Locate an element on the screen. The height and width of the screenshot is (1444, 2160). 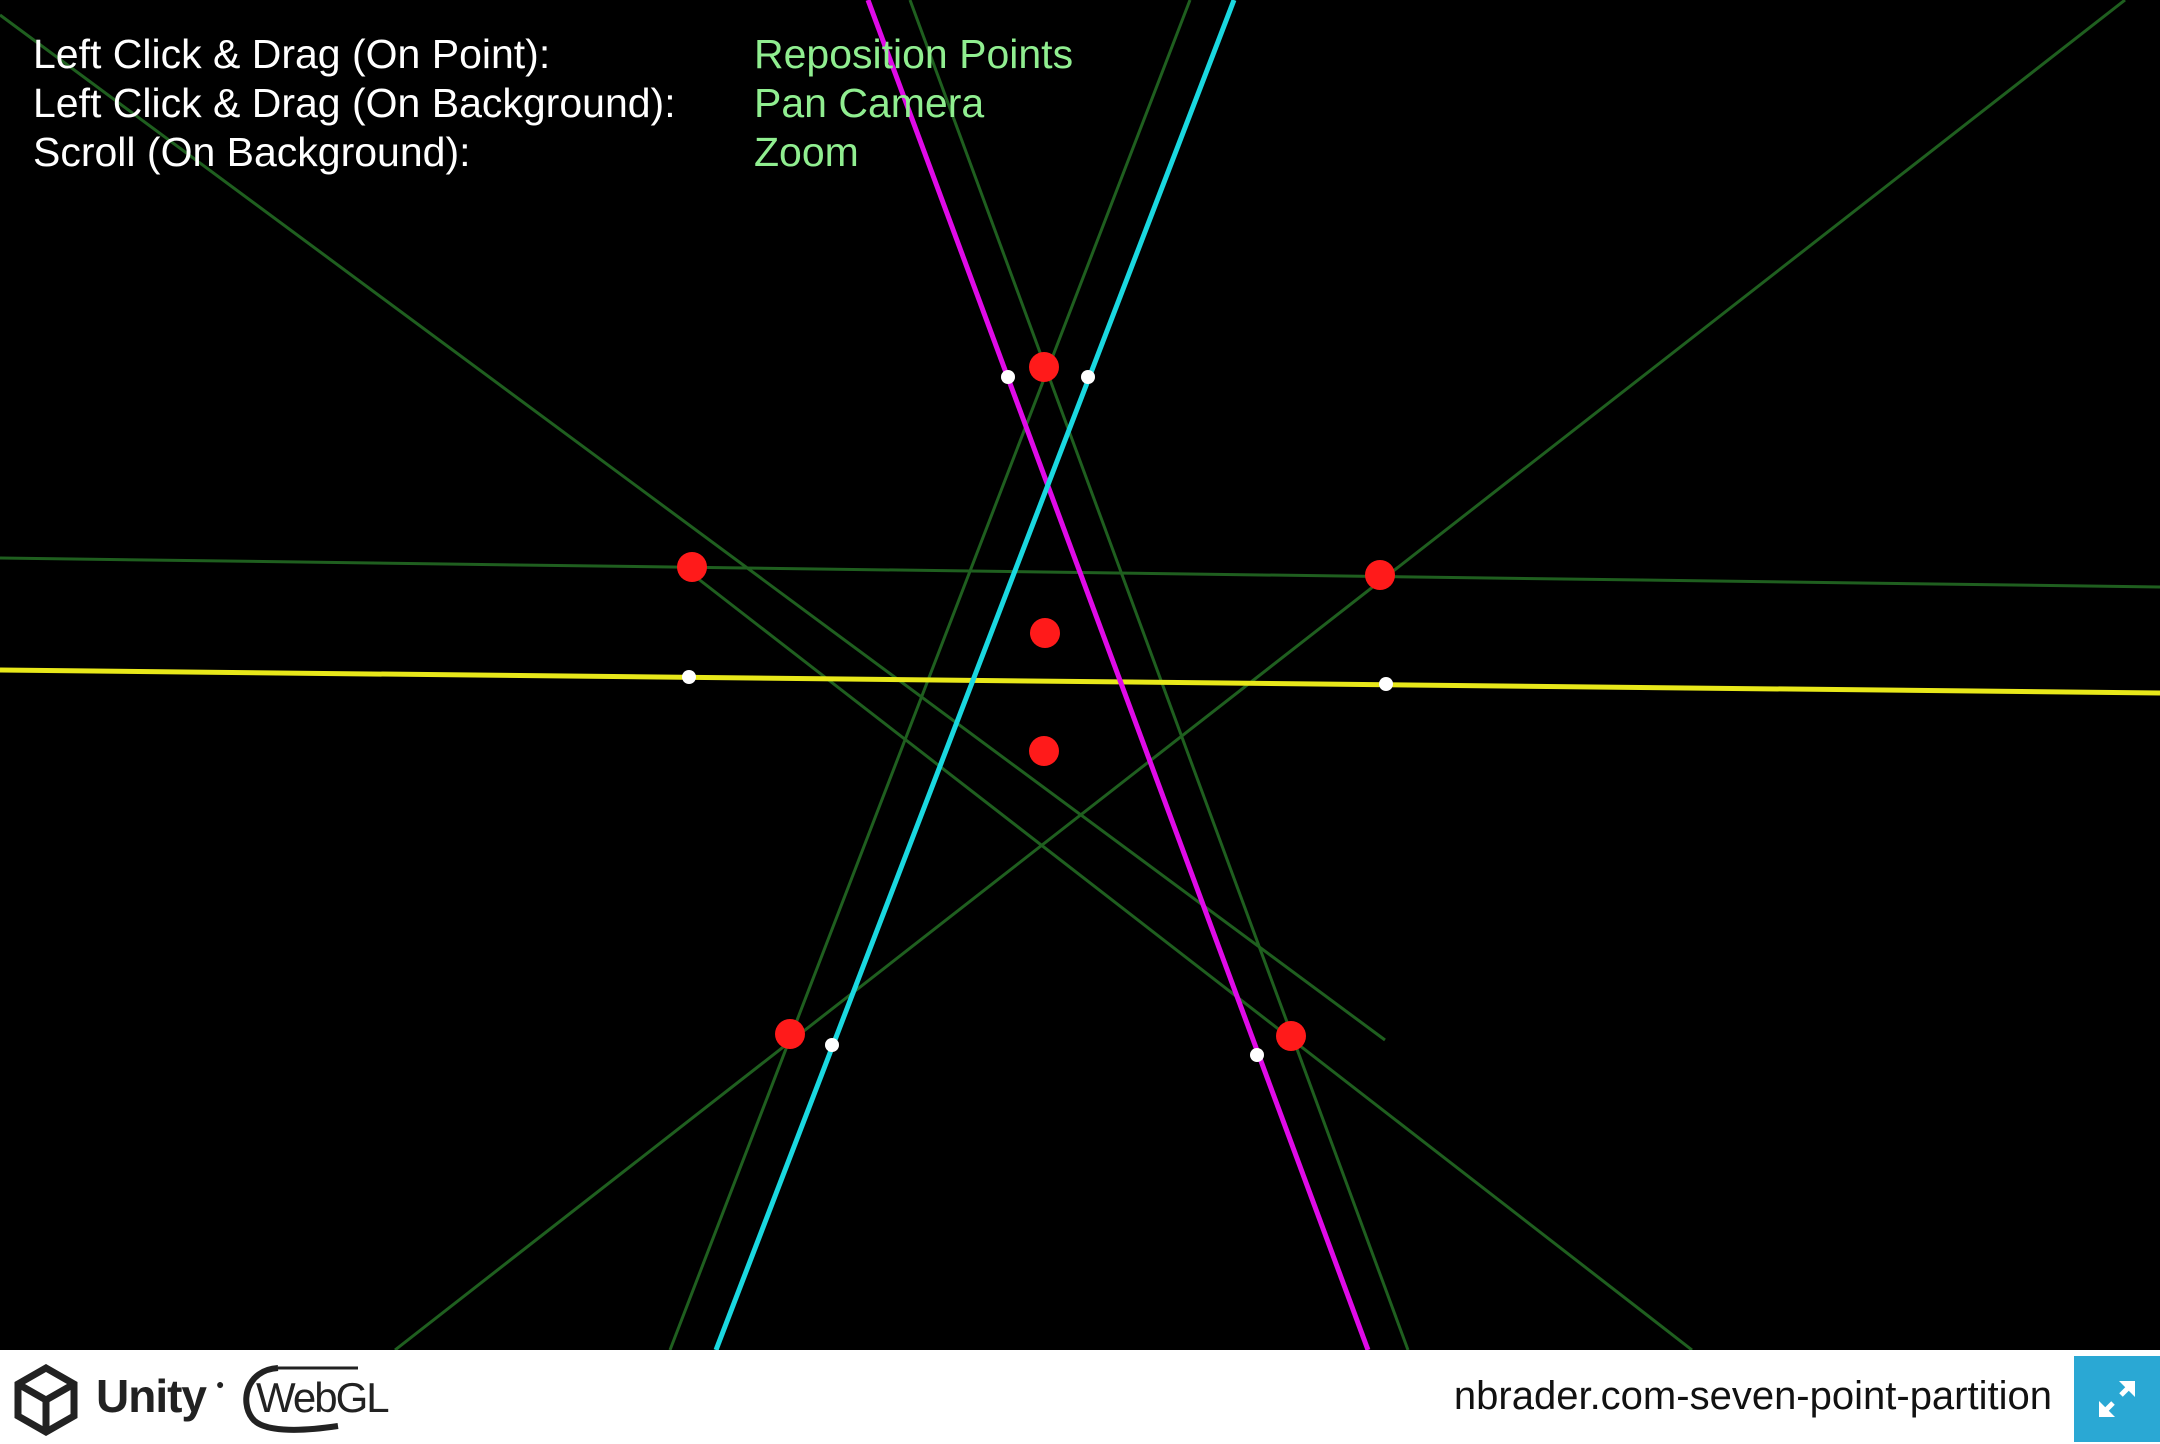
fullscreen-button is located at coordinates (2117, 1399).